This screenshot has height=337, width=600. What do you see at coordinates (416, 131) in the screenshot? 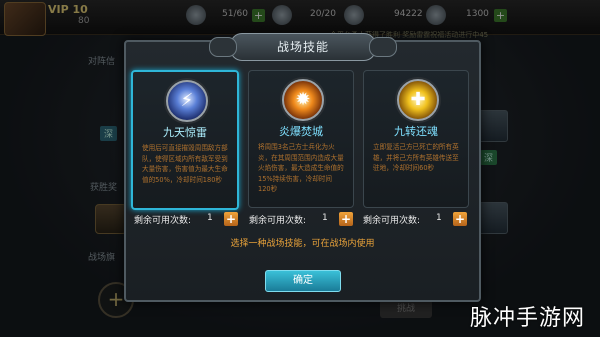
I see `skill-name: 九转还魂` at bounding box center [416, 131].